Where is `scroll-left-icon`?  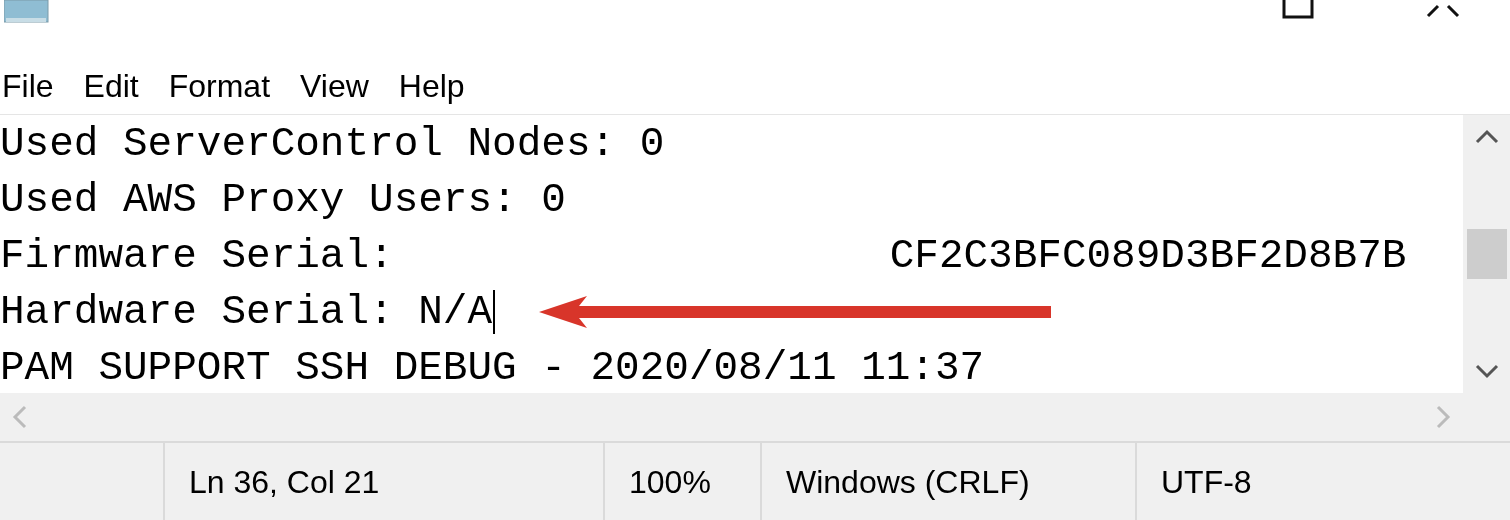 scroll-left-icon is located at coordinates (20, 417).